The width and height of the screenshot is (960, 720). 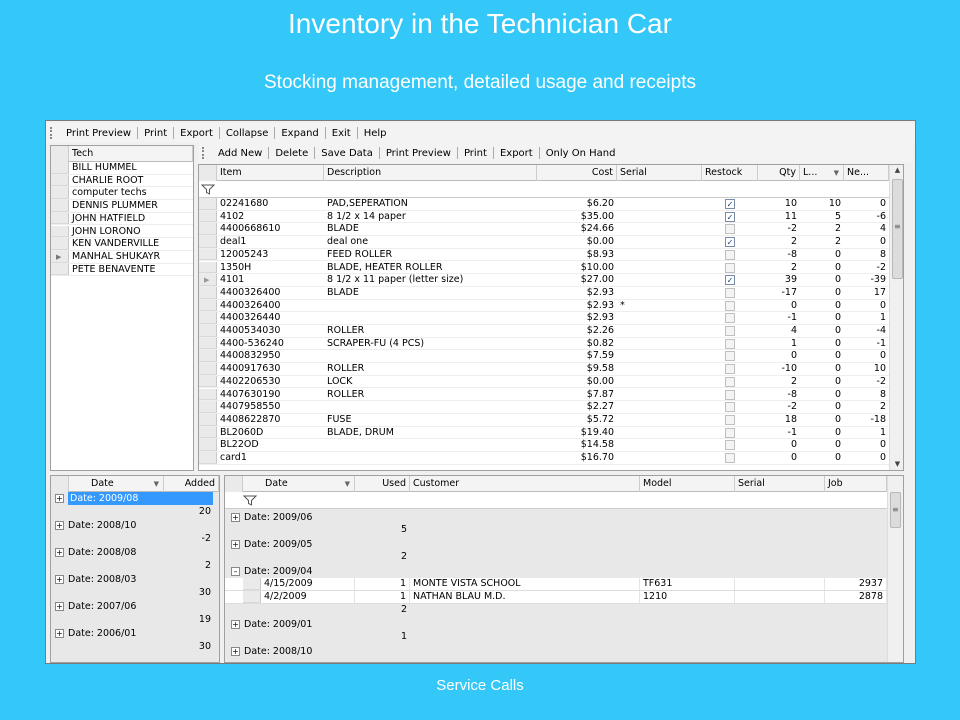 What do you see at coordinates (544, 407) in the screenshot?
I see `inventory-row: 4407958550 $2.27 -2 0 2` at bounding box center [544, 407].